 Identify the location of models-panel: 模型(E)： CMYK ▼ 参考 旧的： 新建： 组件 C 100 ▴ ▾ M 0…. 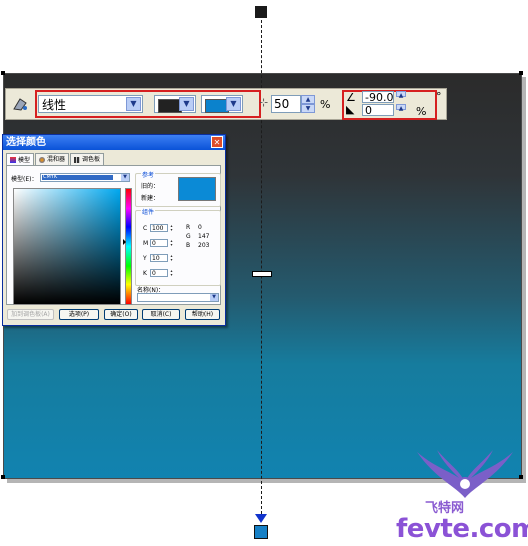
(113, 235).